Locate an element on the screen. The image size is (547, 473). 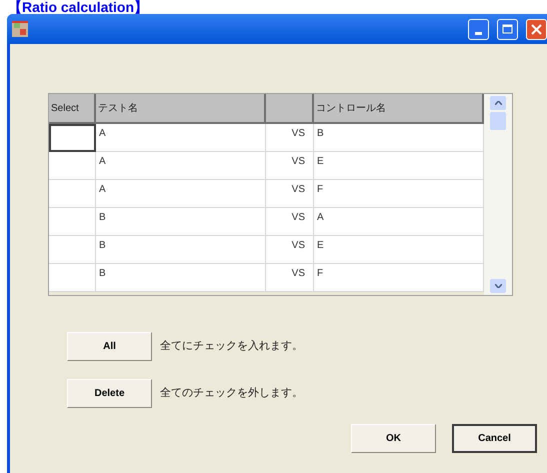
table-cell: B is located at coordinates (181, 278).